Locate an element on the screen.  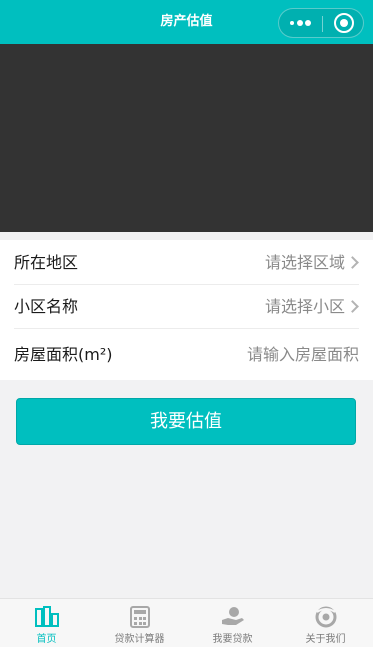
tab-about-us: 关于我们 is located at coordinates (325, 623).